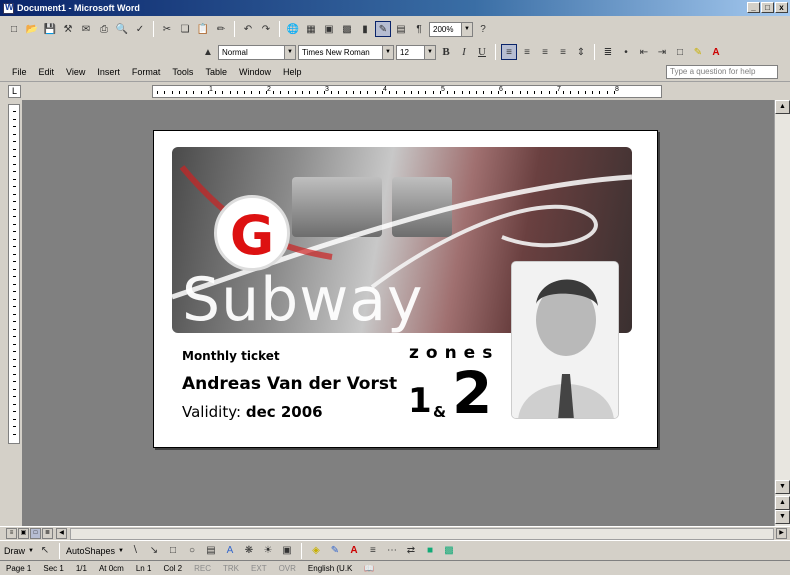 The width and height of the screenshot is (790, 575). I want to click on status-rec: REC, so click(202, 568).